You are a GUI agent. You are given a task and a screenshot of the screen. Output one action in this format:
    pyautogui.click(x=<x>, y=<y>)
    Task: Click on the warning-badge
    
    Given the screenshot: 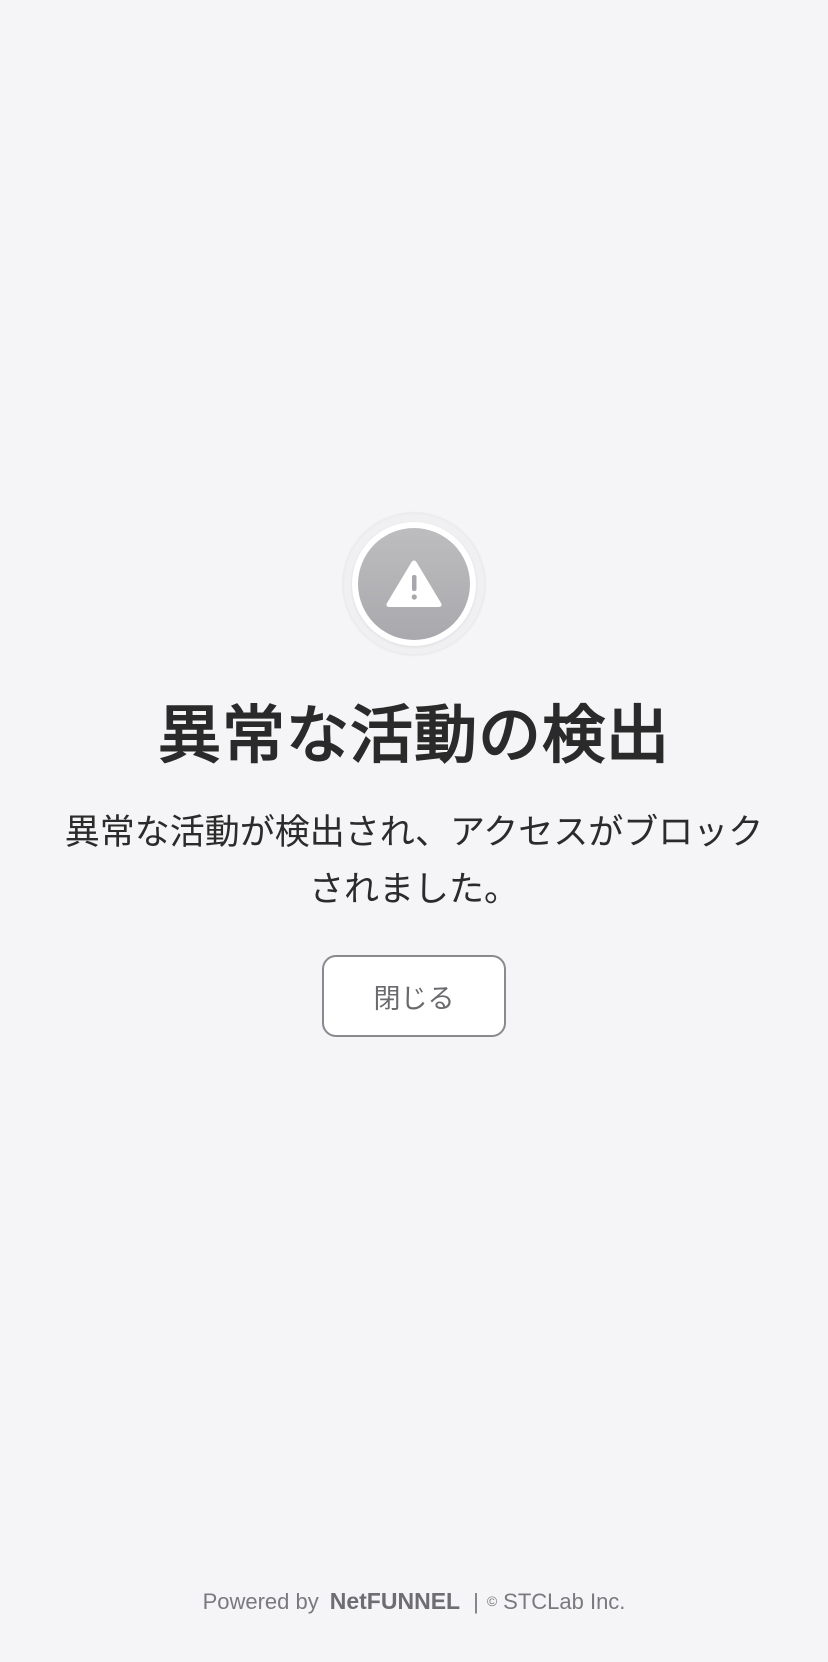 What is the action you would take?
    pyautogui.click(x=414, y=584)
    